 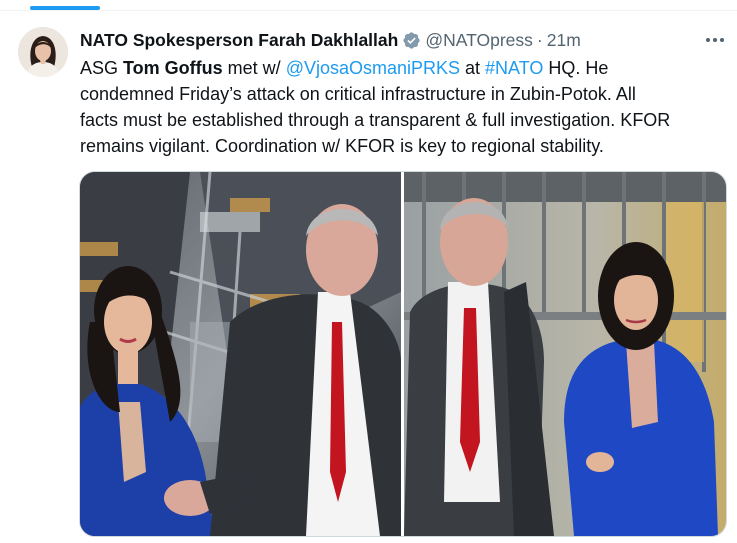 What do you see at coordinates (715, 40) in the screenshot?
I see `more-options-icon` at bounding box center [715, 40].